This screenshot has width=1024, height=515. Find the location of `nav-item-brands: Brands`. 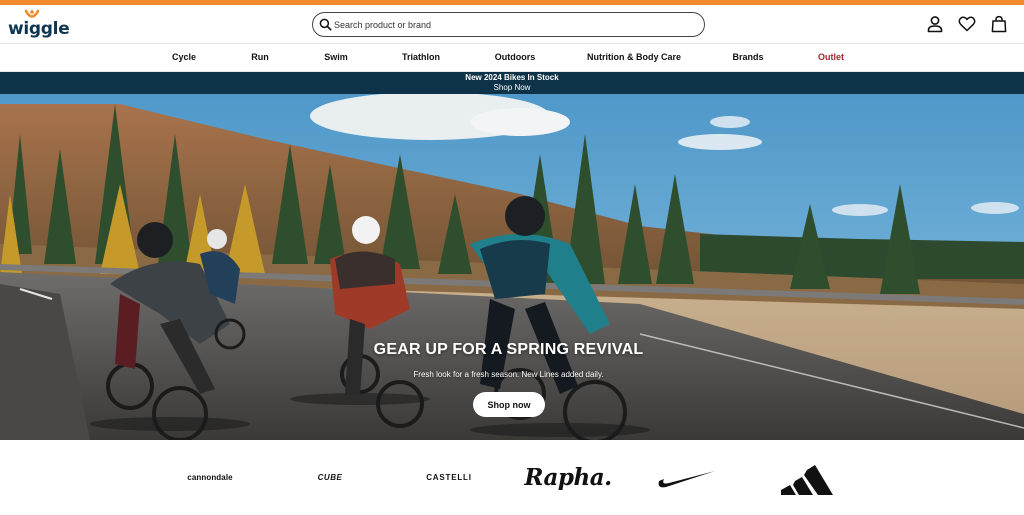

nav-item-brands: Brands is located at coordinates (747, 57).